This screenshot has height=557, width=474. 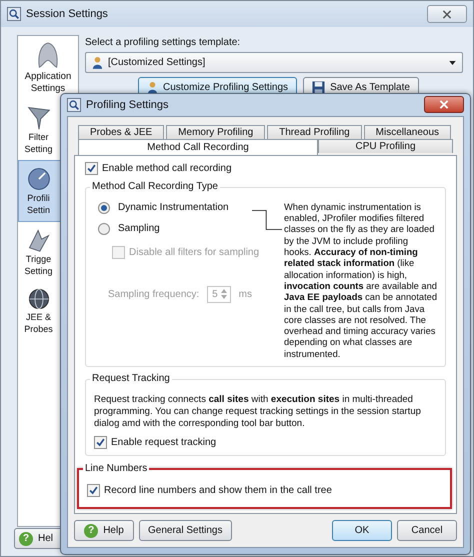 What do you see at coordinates (194, 252) in the screenshot?
I see `checkbox-label: Disable all filters for sampling` at bounding box center [194, 252].